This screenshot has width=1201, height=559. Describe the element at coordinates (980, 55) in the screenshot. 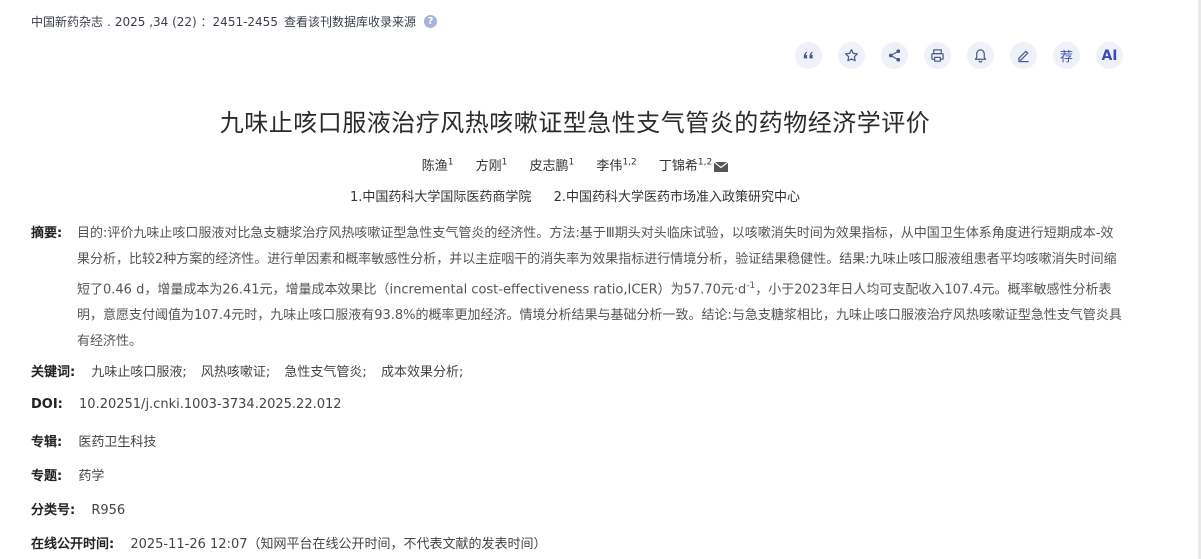

I see `bell-icon` at that location.